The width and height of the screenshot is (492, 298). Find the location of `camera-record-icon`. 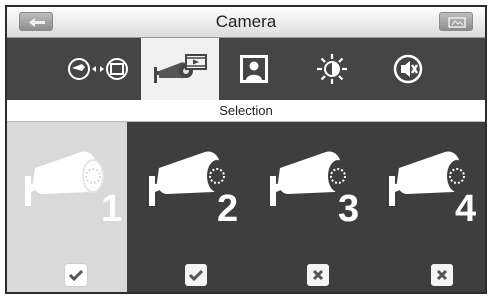

camera-record-icon is located at coordinates (180, 68).